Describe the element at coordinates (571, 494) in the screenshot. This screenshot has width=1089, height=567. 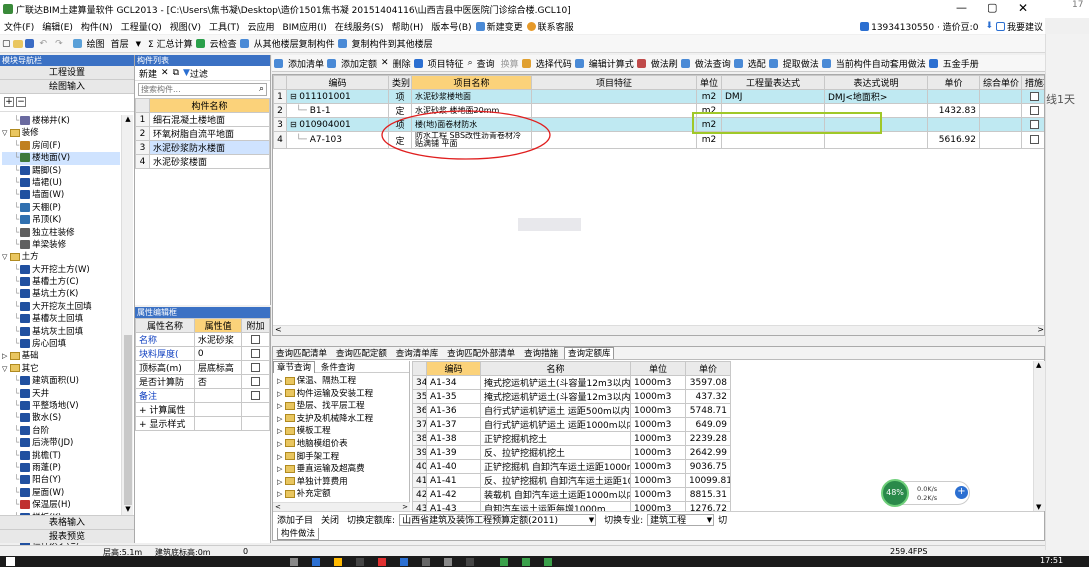
I see `quota-row: 42 A1-42 装载机 自卸汽车运土运距1000m以内 1000m3 8815.31` at that location.